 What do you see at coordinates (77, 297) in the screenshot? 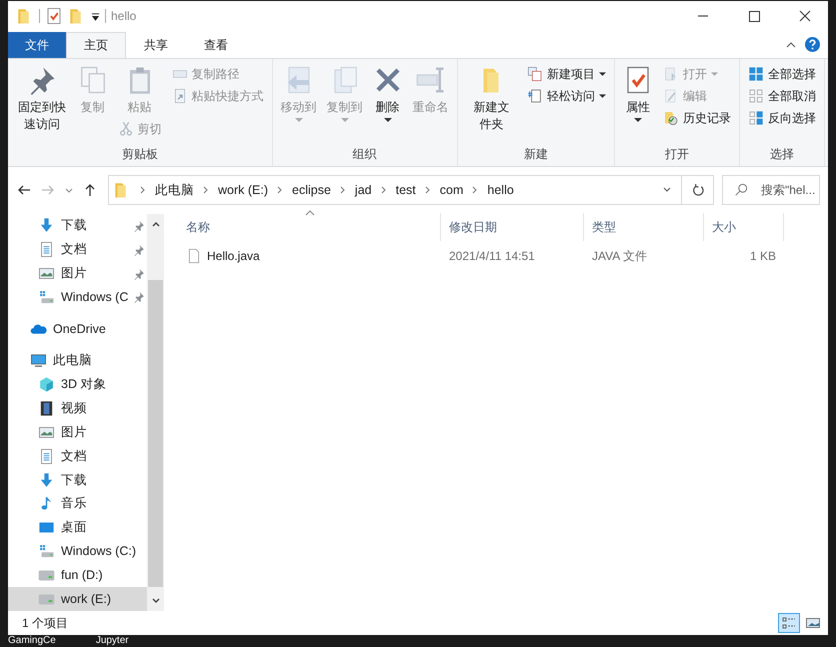
I see `nav-item: Windows (C` at bounding box center [77, 297].